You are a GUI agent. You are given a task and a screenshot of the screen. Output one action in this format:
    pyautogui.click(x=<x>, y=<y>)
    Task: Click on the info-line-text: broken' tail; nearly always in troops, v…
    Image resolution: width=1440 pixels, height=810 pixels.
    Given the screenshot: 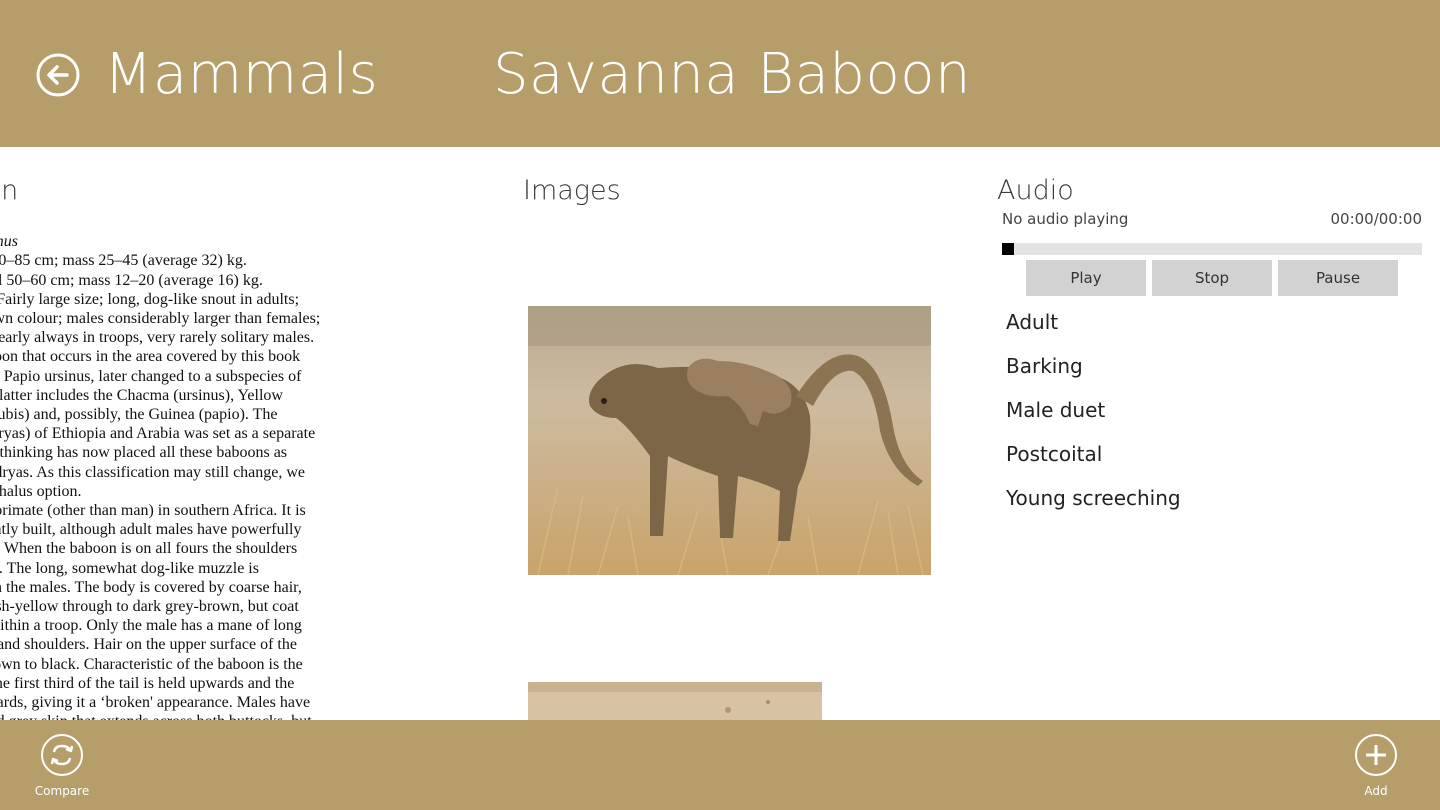 What is the action you would take?
    pyautogui.click(x=157, y=338)
    